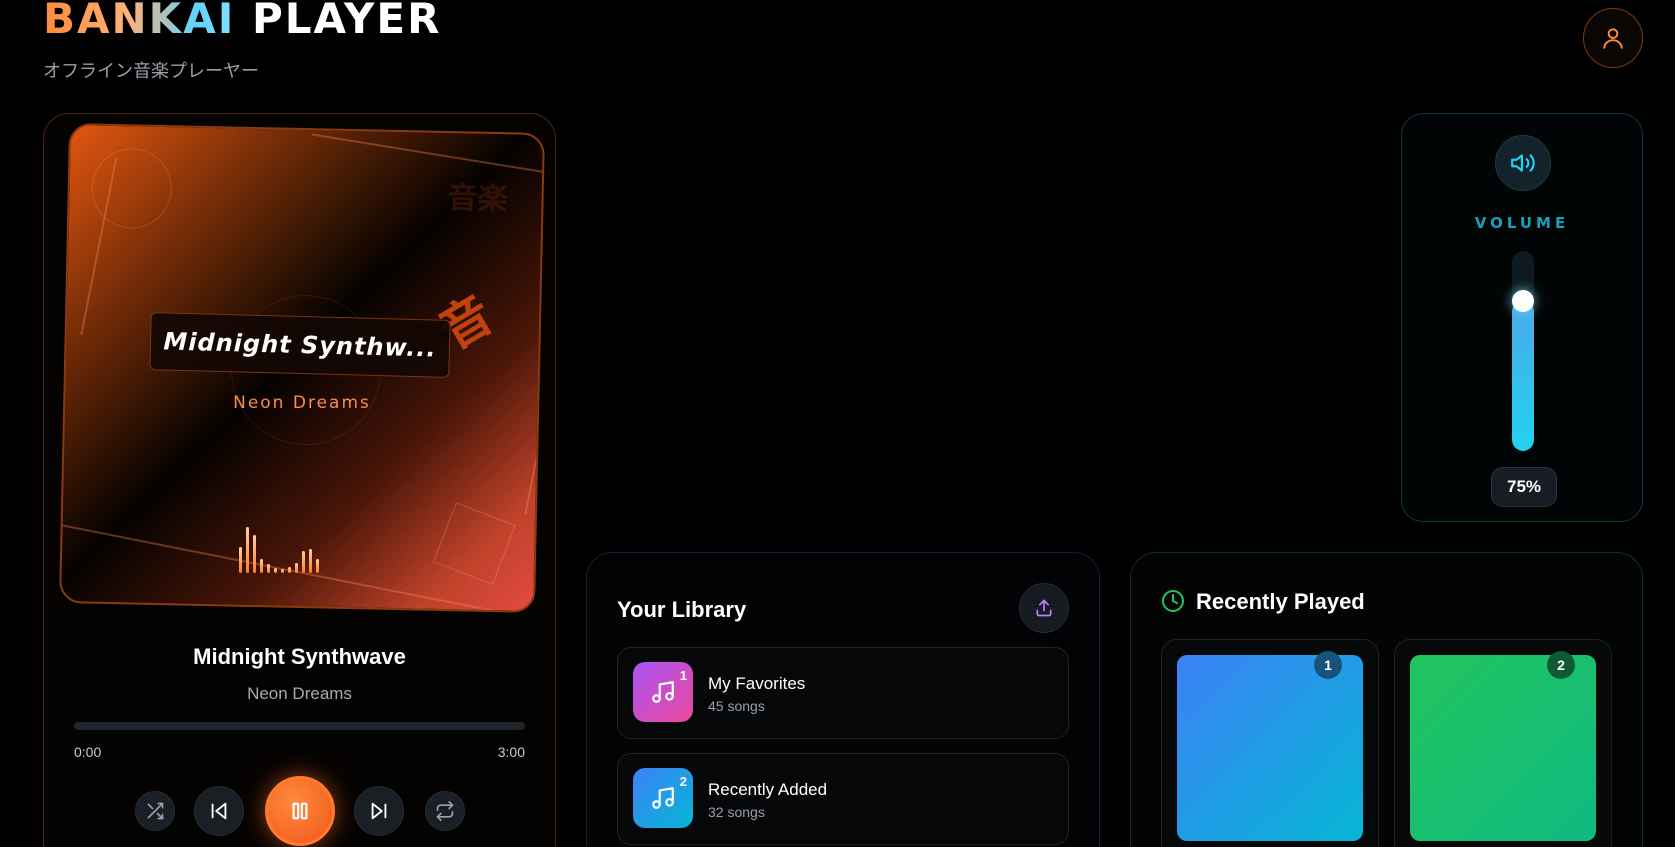  I want to click on album-glyph: 音楽, so click(477, 199).